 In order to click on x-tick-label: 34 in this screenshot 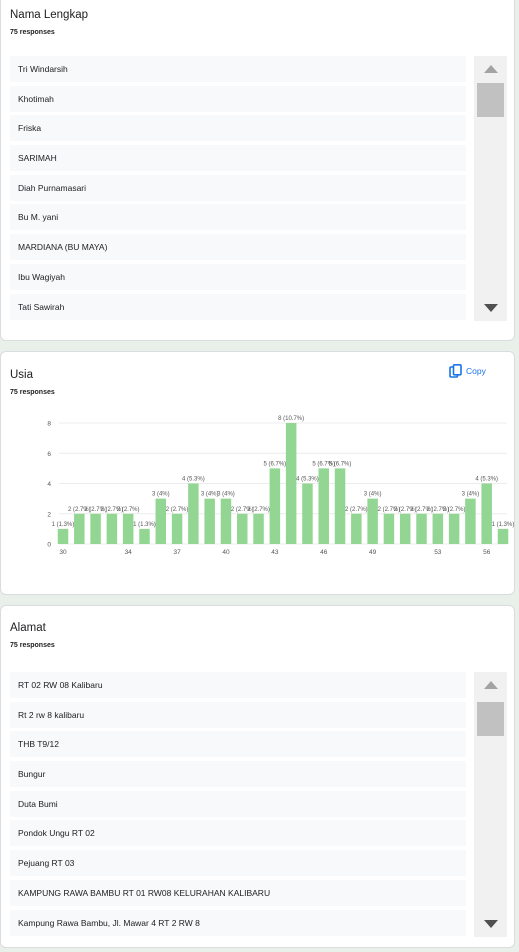, I will do `click(129, 552)`.